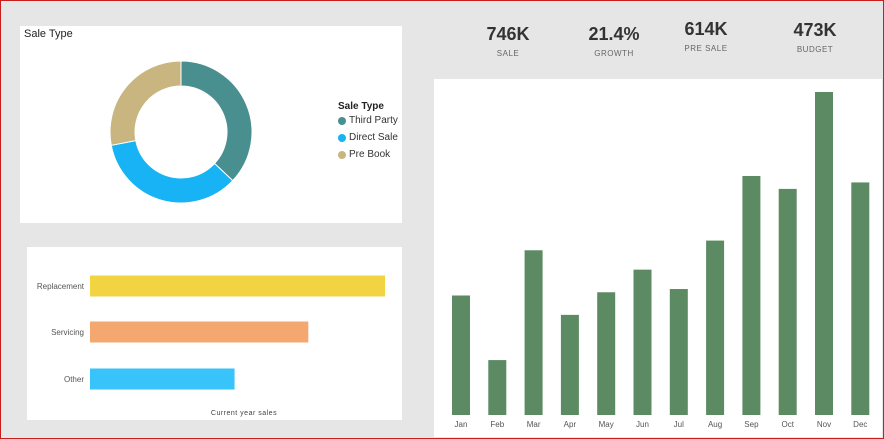  What do you see at coordinates (373, 137) in the screenshot?
I see `legend-label: Direct Sale` at bounding box center [373, 137].